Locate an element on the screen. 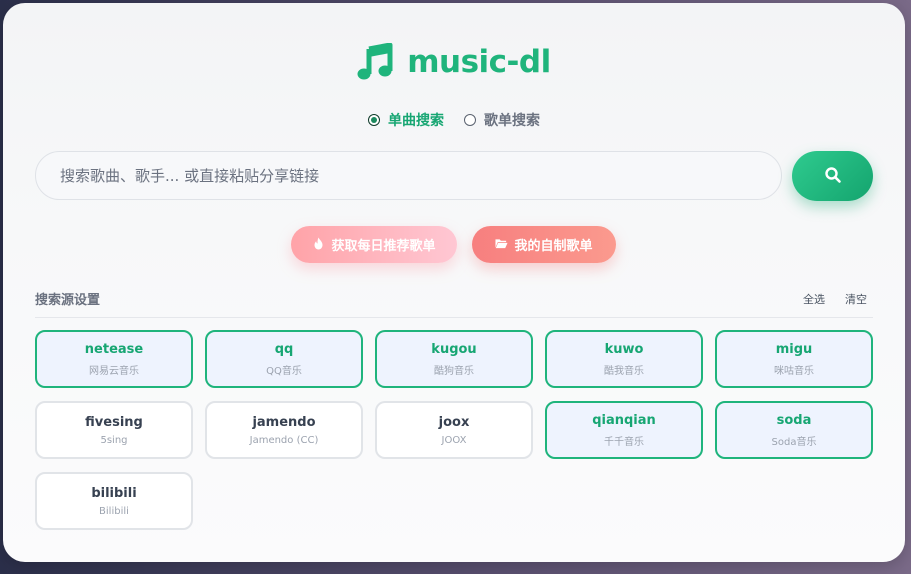 The image size is (911, 574). daily-recommend-button: 获取每日推荐歌单 is located at coordinates (374, 244).